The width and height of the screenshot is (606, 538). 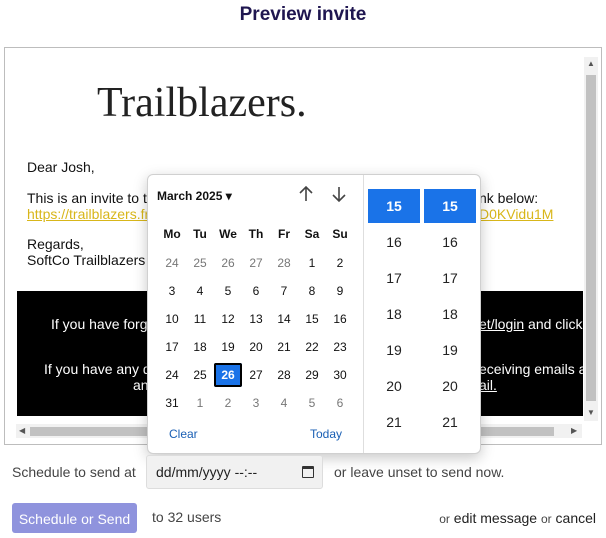 What do you see at coordinates (312, 347) in the screenshot?
I see `calendar-day: 22` at bounding box center [312, 347].